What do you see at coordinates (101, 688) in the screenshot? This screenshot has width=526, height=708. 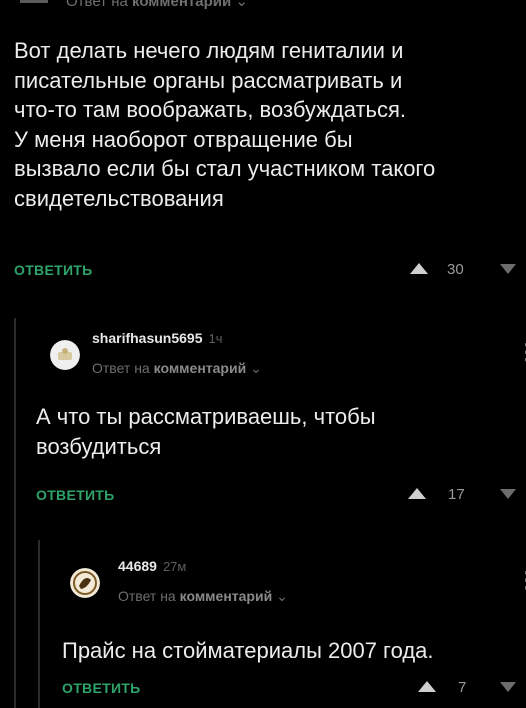 I see `comment-3-reply-button: ОТВЕТИТЬ` at bounding box center [101, 688].